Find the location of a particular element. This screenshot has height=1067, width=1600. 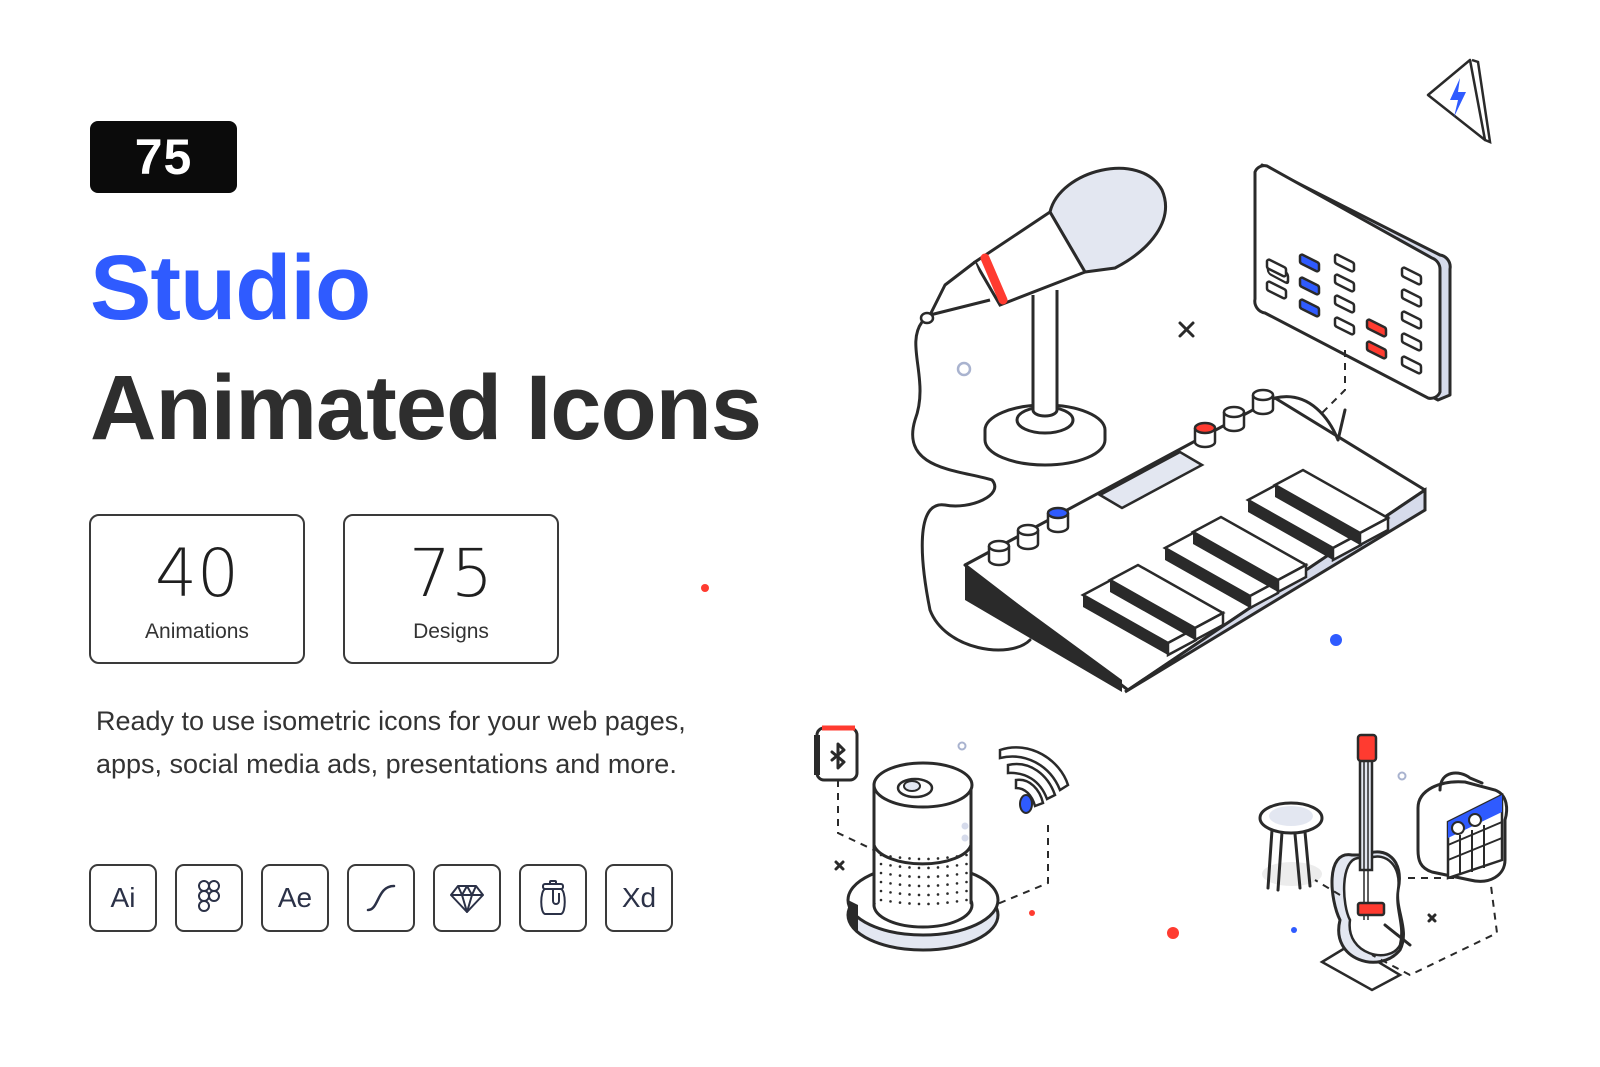

smart-speaker-illustration is located at coordinates (943, 856).